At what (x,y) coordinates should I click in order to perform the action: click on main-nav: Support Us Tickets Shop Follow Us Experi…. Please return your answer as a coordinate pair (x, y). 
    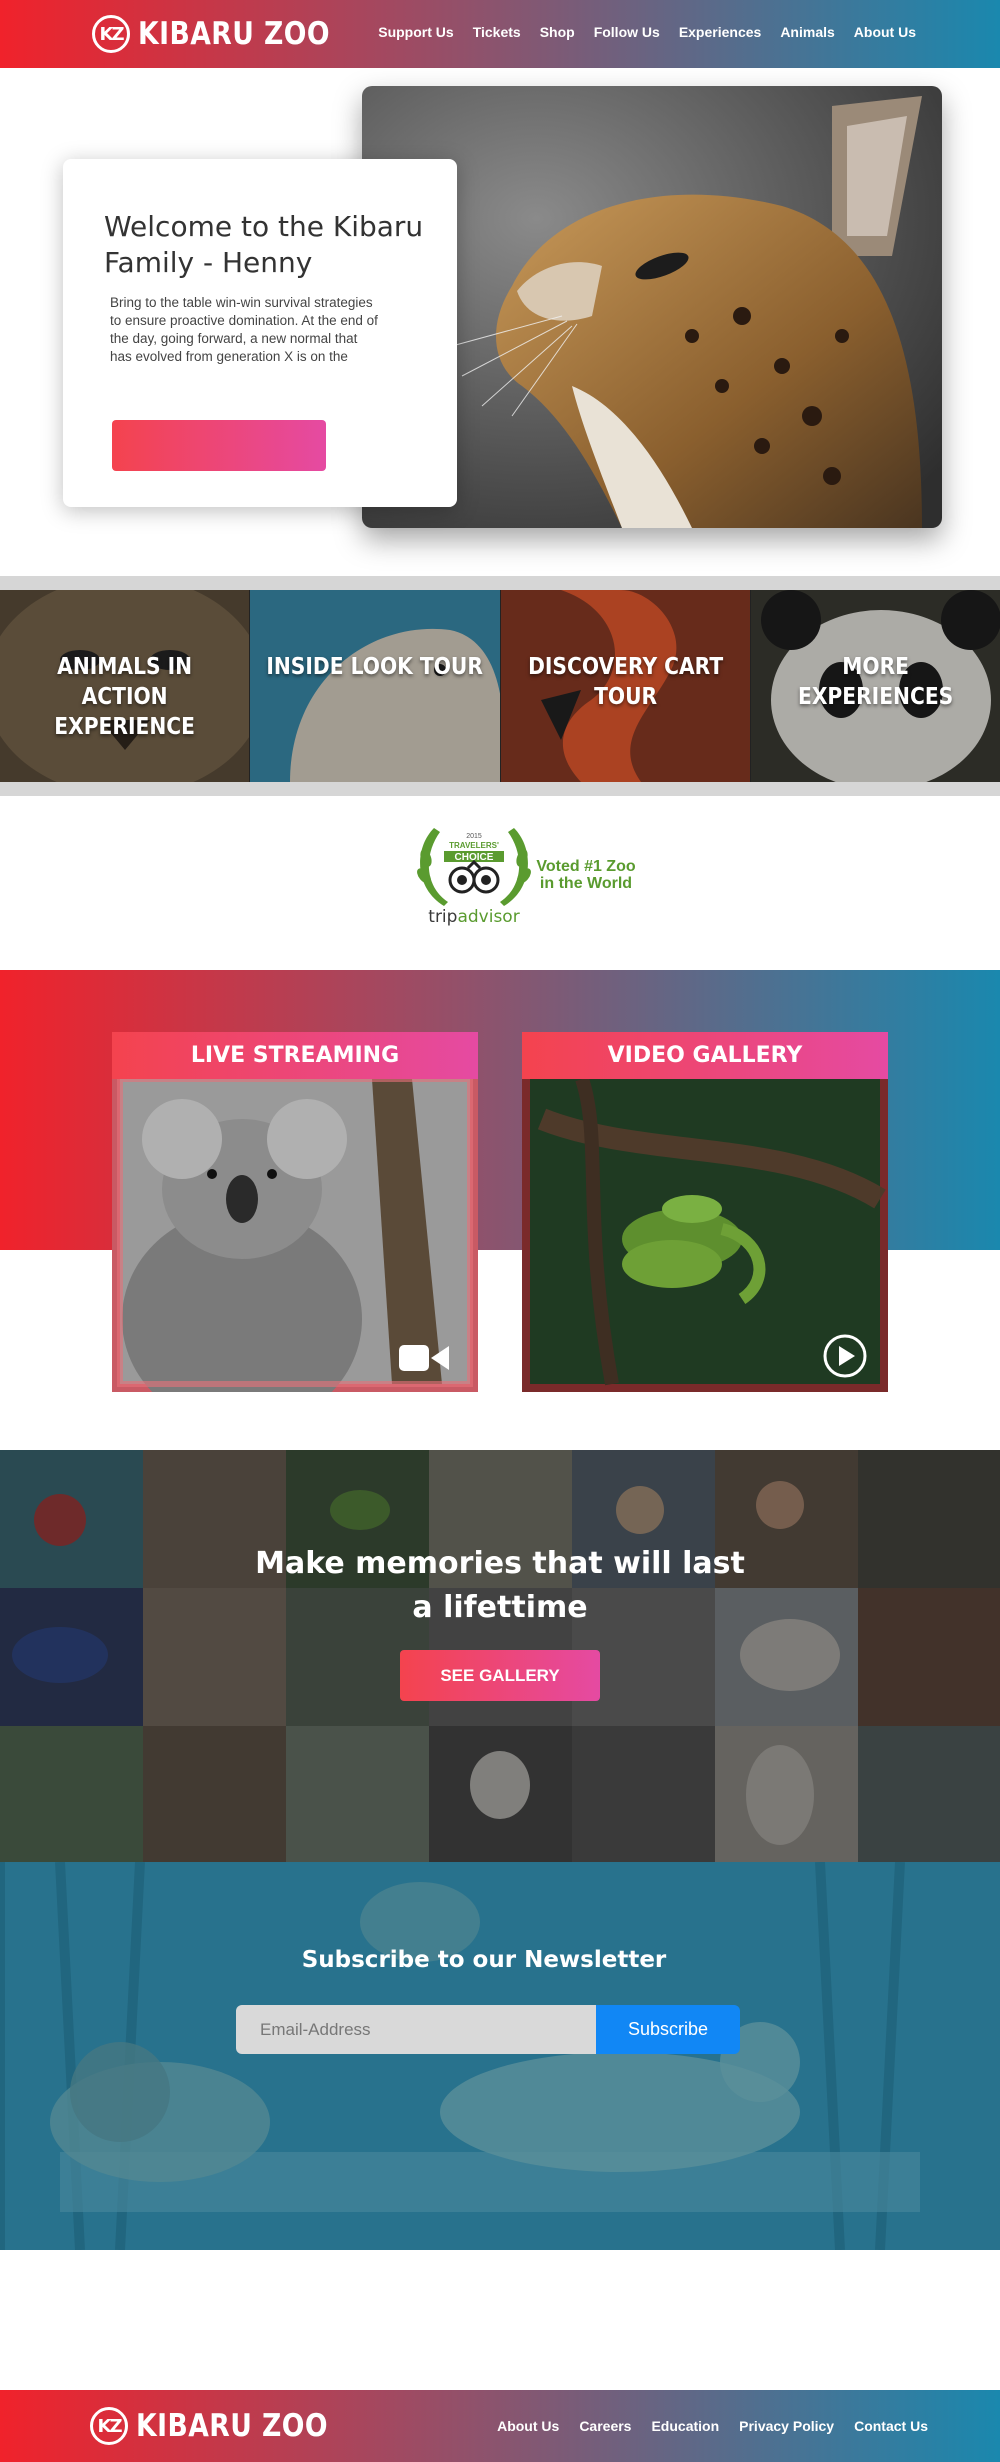
    Looking at the image, I should click on (647, 32).